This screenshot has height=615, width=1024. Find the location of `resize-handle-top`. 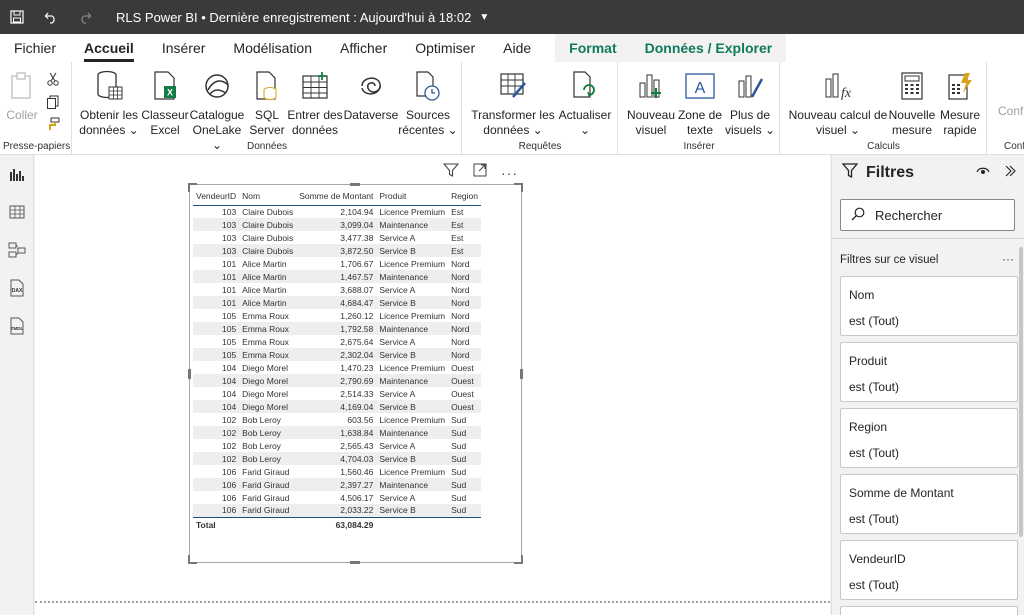

resize-handle-top is located at coordinates (355, 184).